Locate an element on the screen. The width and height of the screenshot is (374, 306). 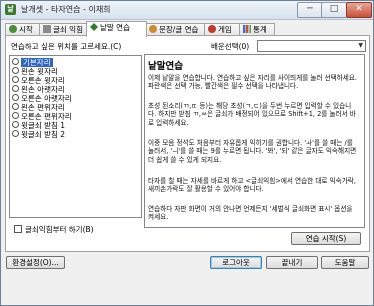
tab-label: 문장/글 연습 is located at coordinates (179, 29).